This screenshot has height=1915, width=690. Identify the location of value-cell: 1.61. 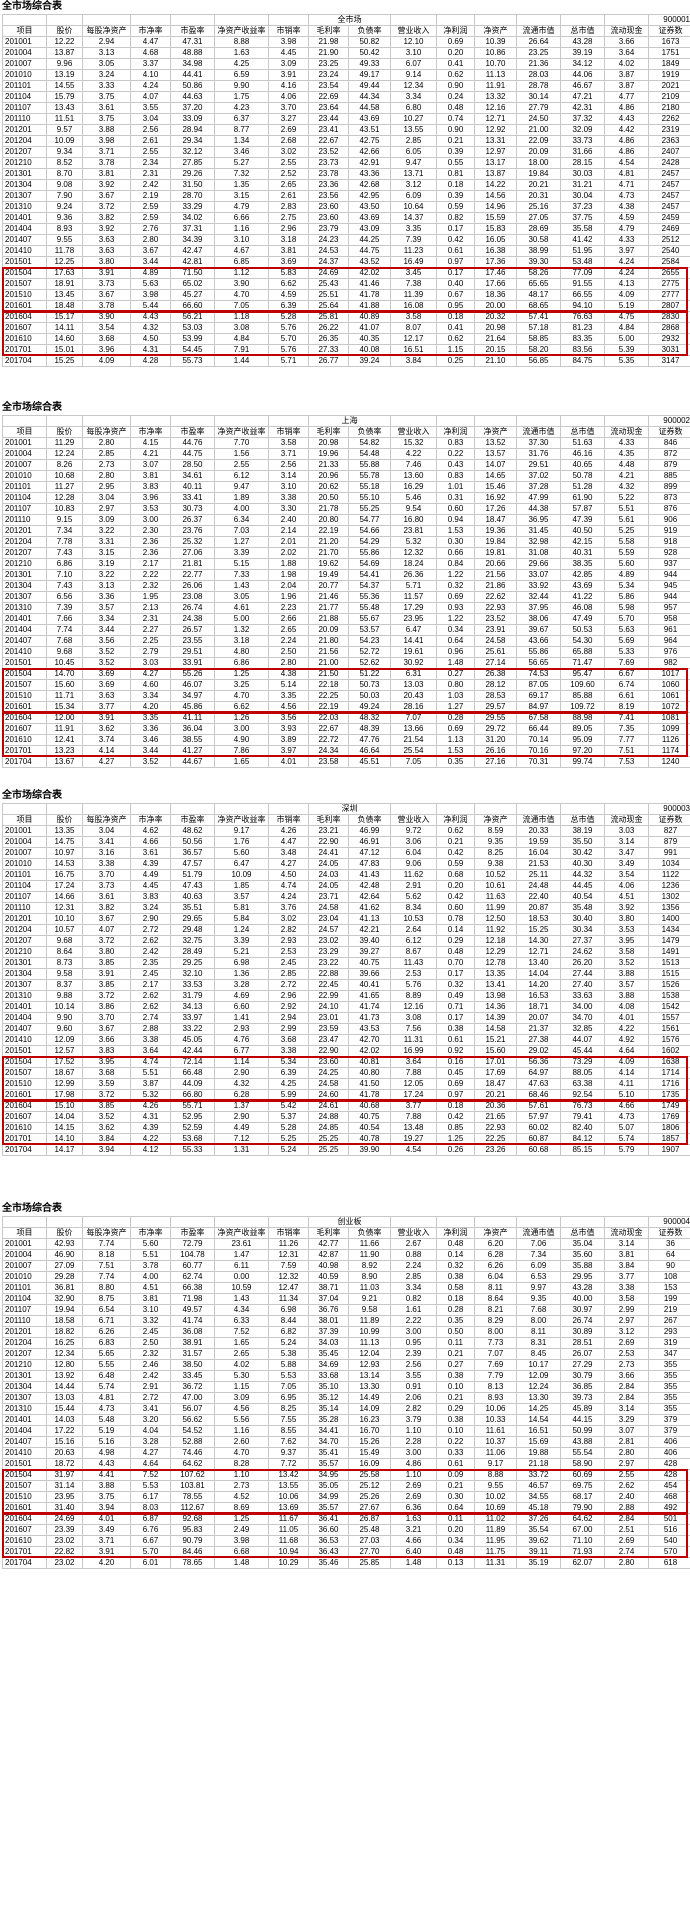
(413, 1310).